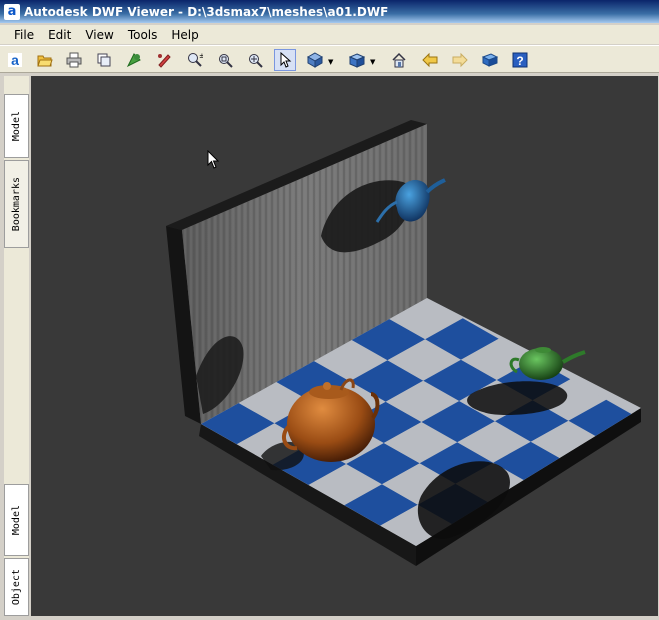 Image resolution: width=659 pixels, height=620 pixels. Describe the element at coordinates (59, 35) in the screenshot. I see `menu-edit: Edit` at that location.